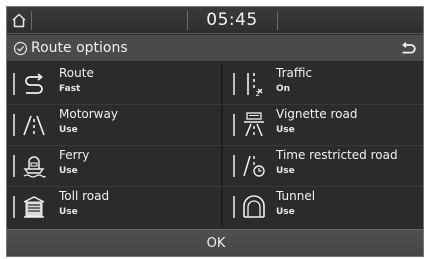 The width and height of the screenshot is (430, 259). Describe the element at coordinates (215, 48) in the screenshot. I see `title-bar: Route options` at that location.